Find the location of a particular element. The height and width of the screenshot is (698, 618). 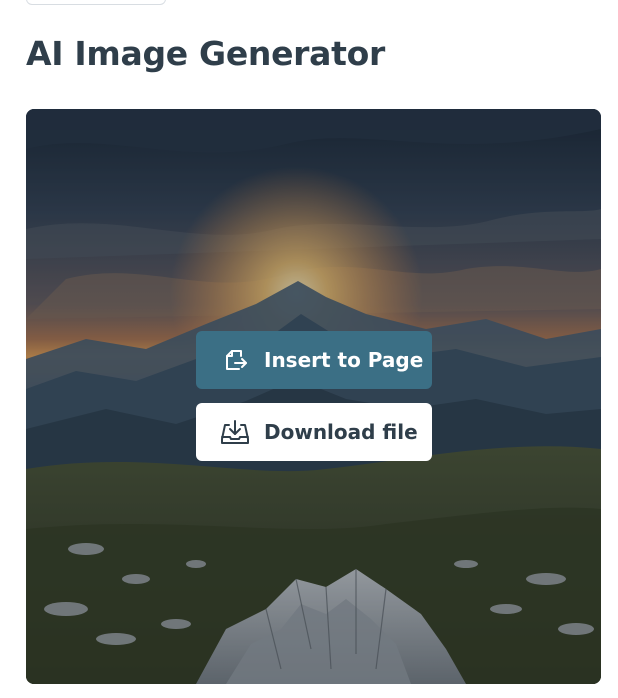

insert-to-page-button: Insert to Page is located at coordinates (314, 360).